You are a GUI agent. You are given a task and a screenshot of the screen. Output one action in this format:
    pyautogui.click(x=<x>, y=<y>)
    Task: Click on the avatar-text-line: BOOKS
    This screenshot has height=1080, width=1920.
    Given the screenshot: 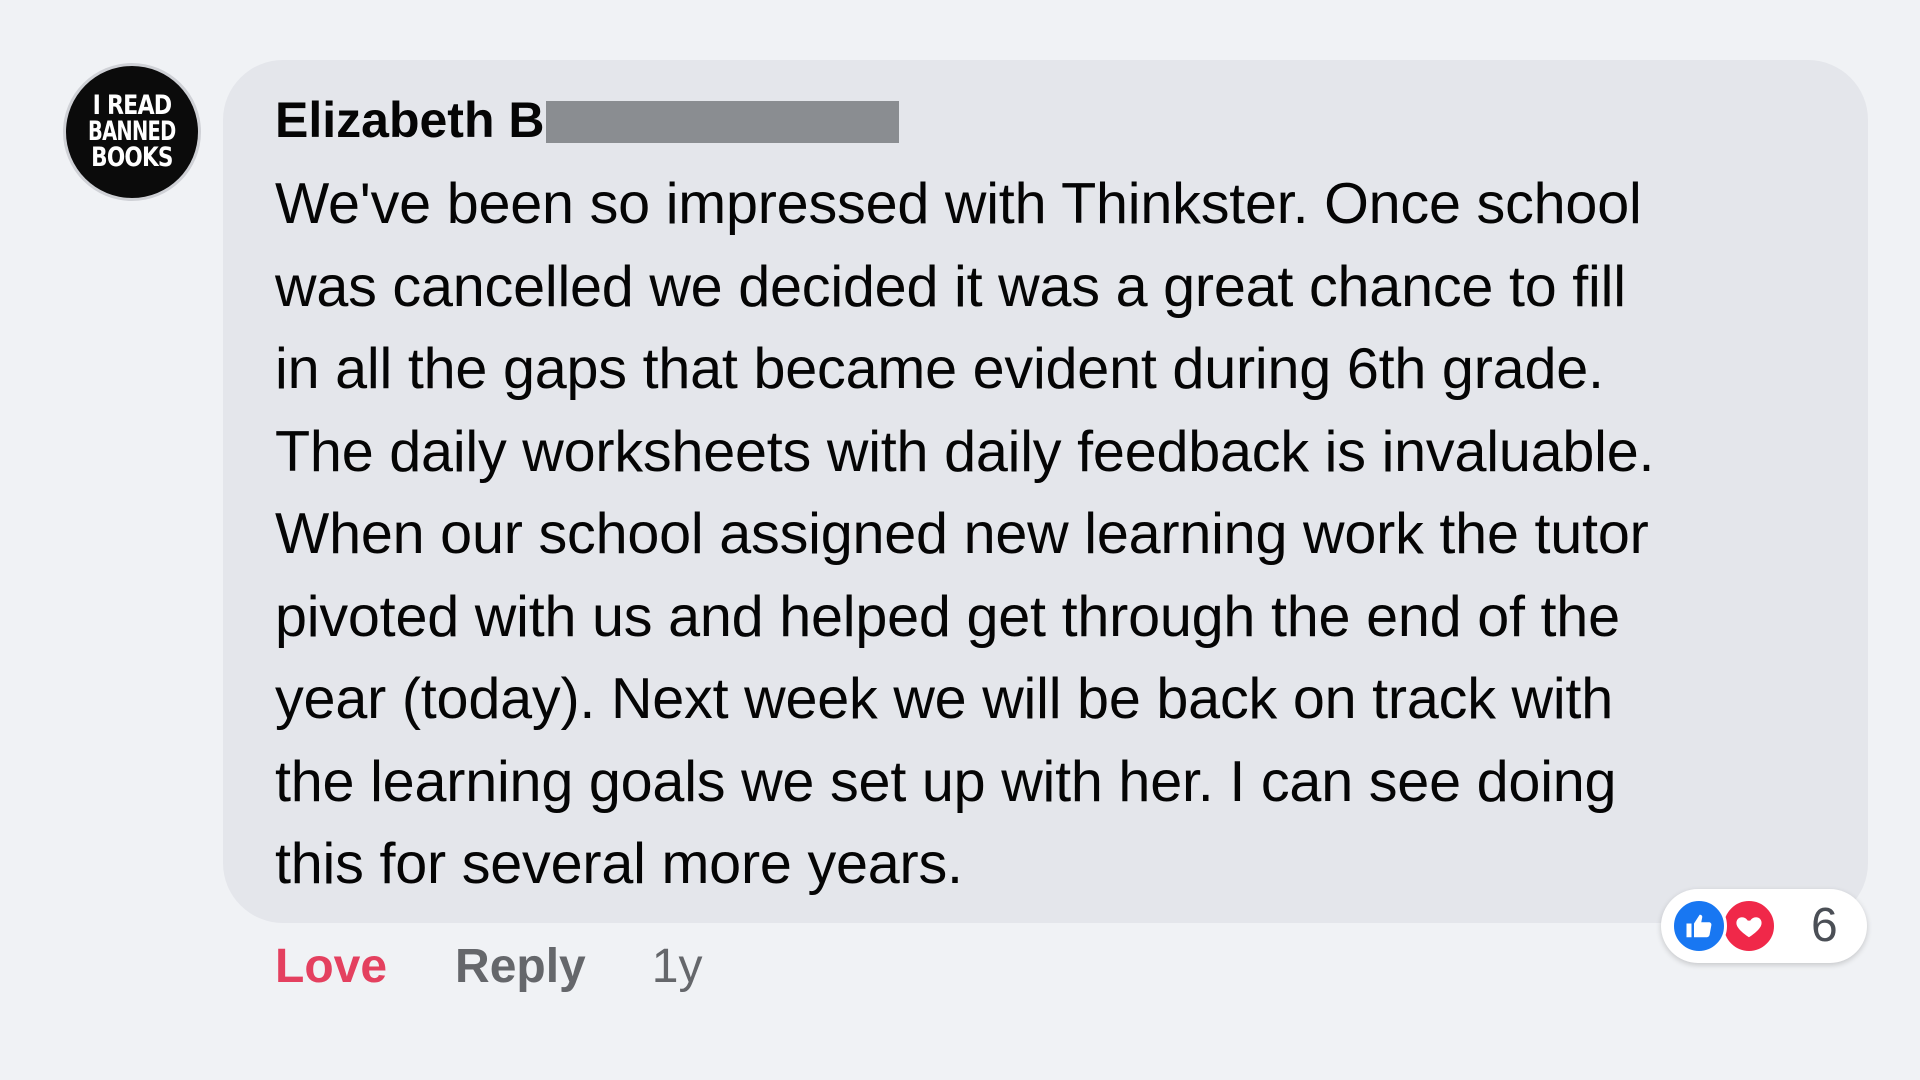 What is the action you would take?
    pyautogui.click(x=132, y=157)
    